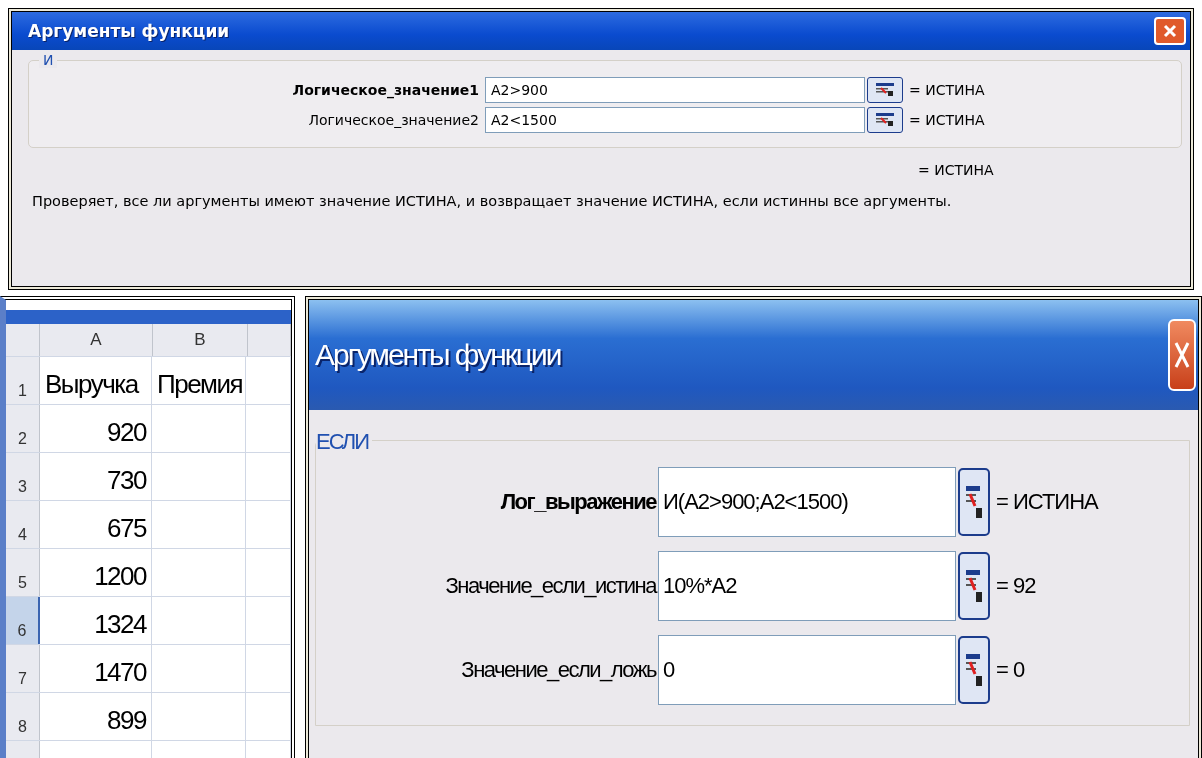 The height and width of the screenshot is (758, 1202). Describe the element at coordinates (393, 120) in the screenshot. I see `argument-label: Логическое_значение2` at that location.